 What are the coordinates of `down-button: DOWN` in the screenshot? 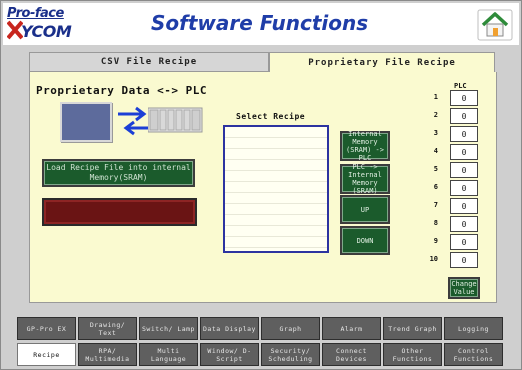 It's located at (365, 240).